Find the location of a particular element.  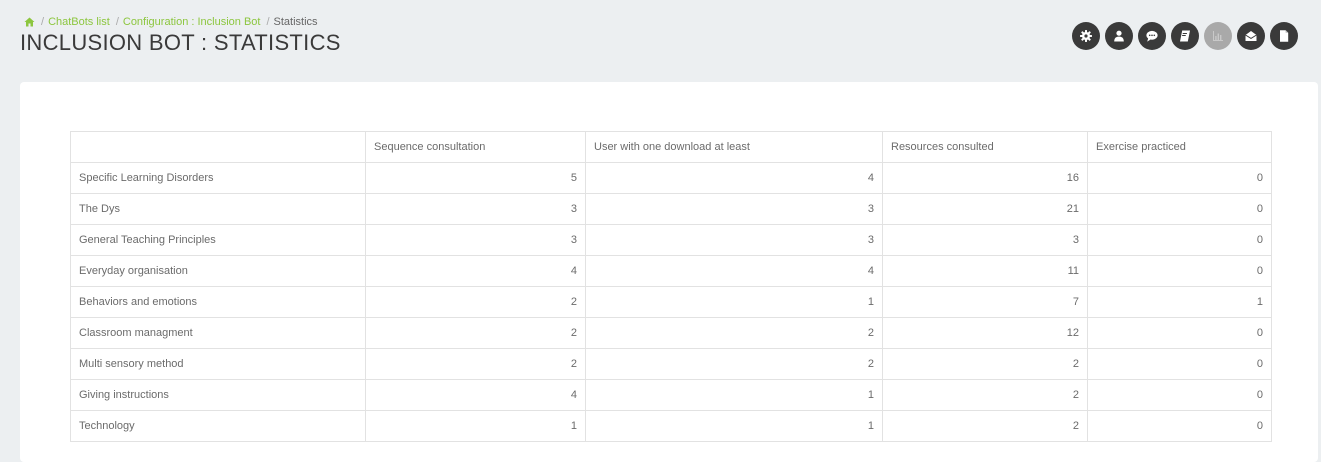

chat-bubble-icon is located at coordinates (1152, 36).